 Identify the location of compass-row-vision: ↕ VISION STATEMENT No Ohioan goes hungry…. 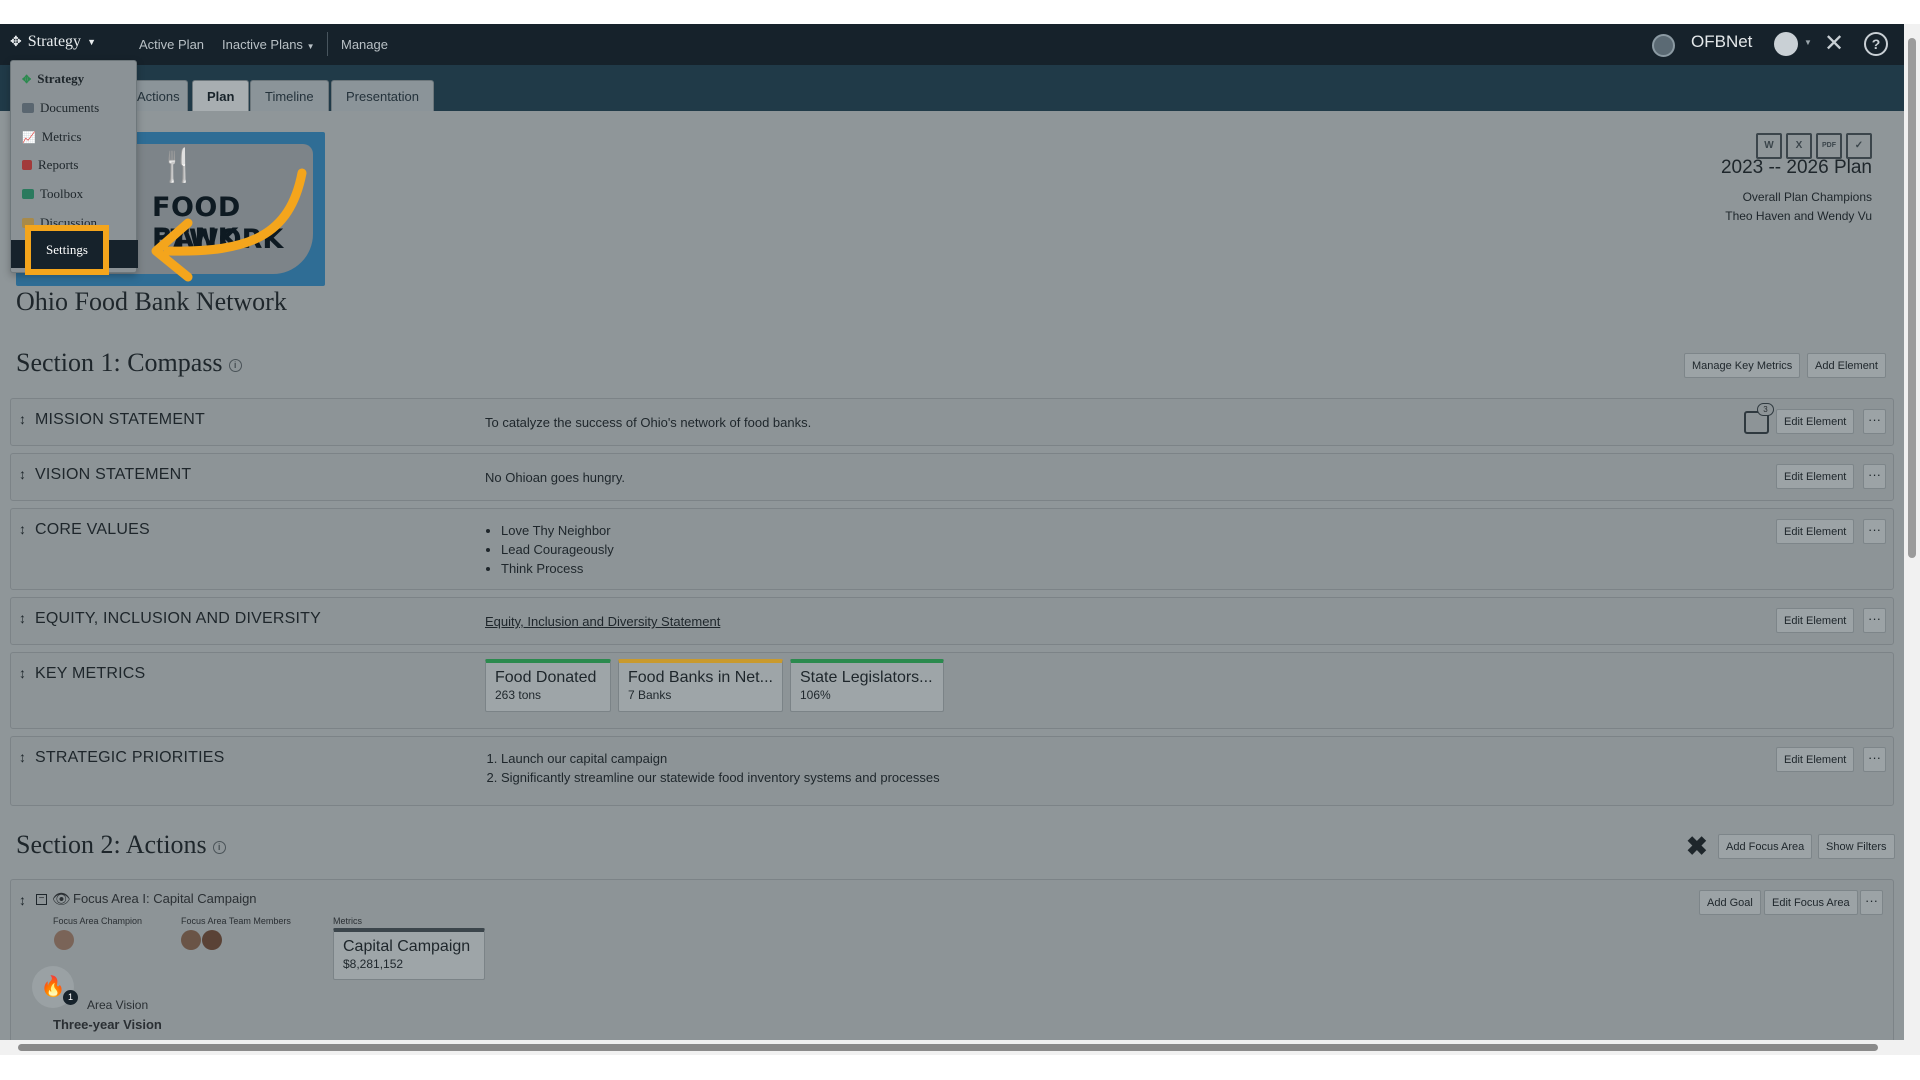
(952, 477).